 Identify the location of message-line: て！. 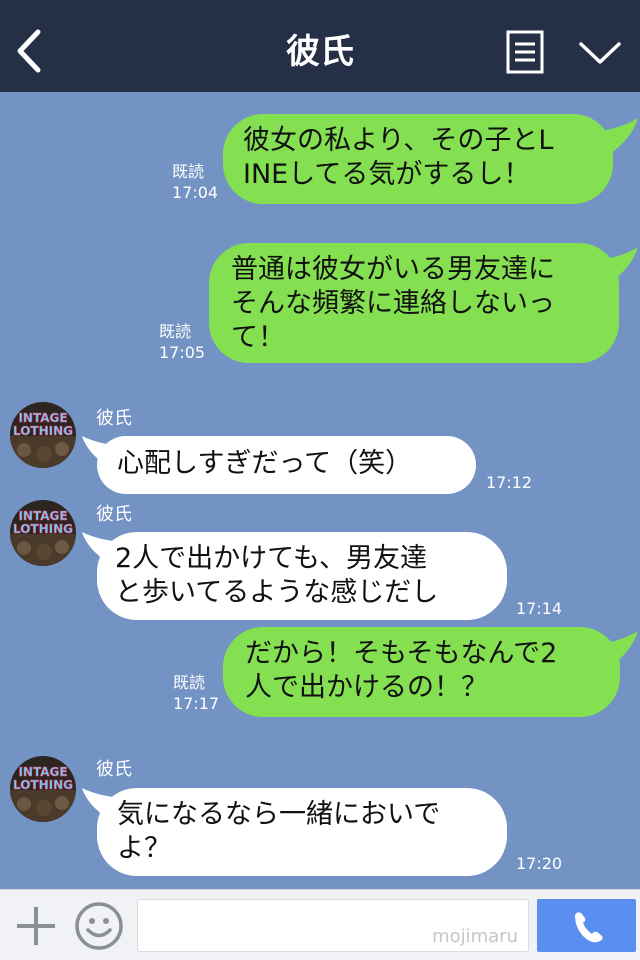
(258, 337).